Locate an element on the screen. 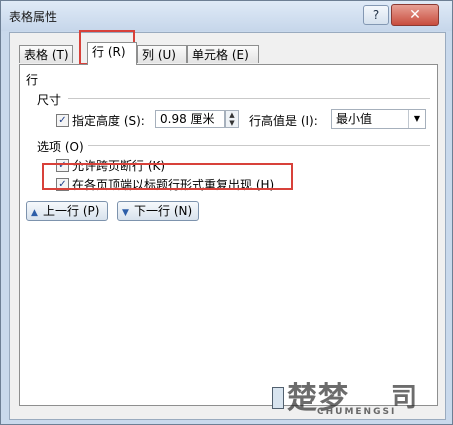  highlight-repeat-header is located at coordinates (167, 176).